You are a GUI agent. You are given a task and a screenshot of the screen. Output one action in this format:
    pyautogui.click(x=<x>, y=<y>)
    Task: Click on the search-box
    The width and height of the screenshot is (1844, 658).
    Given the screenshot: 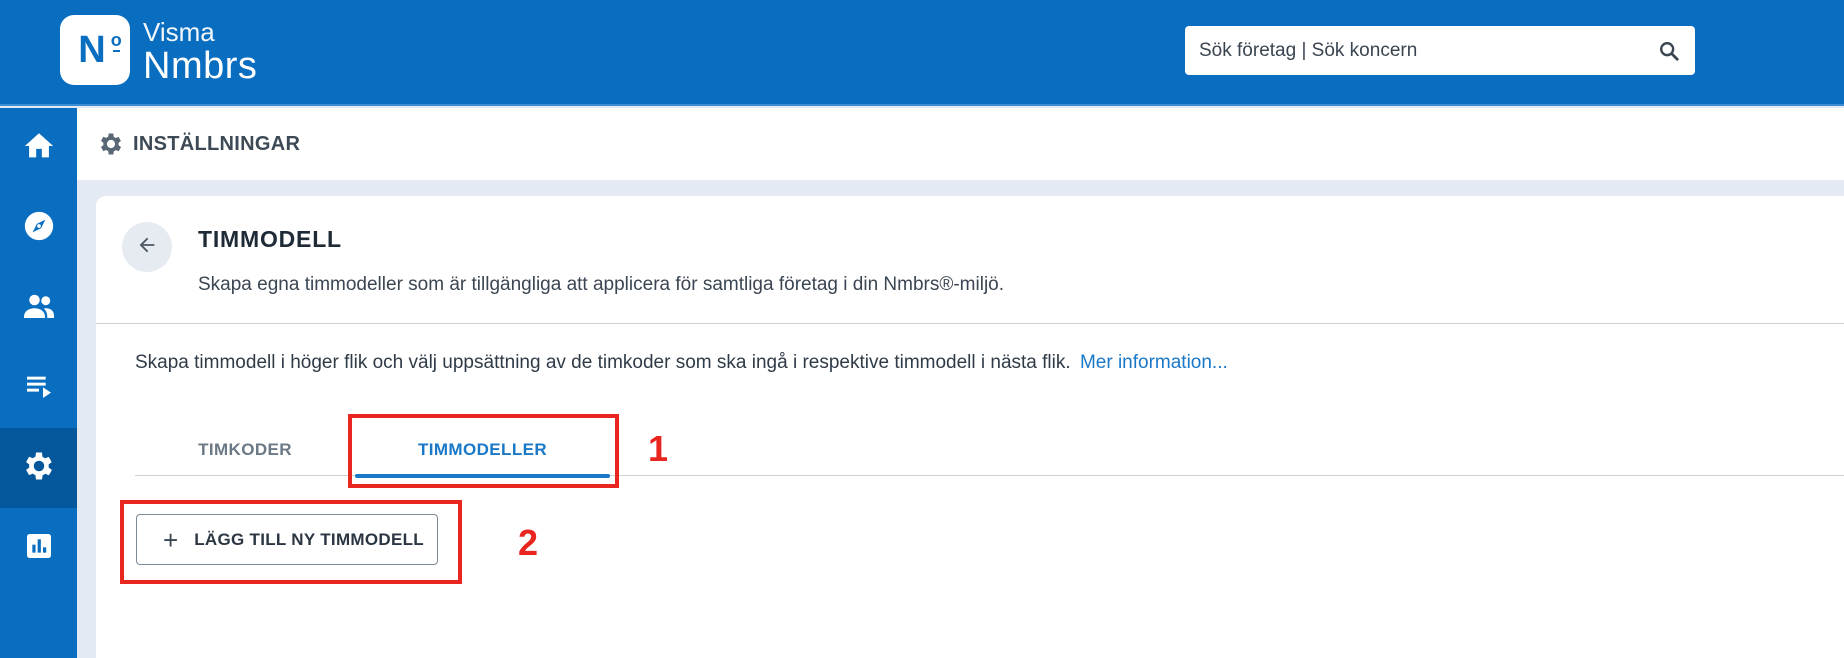 What is the action you would take?
    pyautogui.click(x=1440, y=50)
    